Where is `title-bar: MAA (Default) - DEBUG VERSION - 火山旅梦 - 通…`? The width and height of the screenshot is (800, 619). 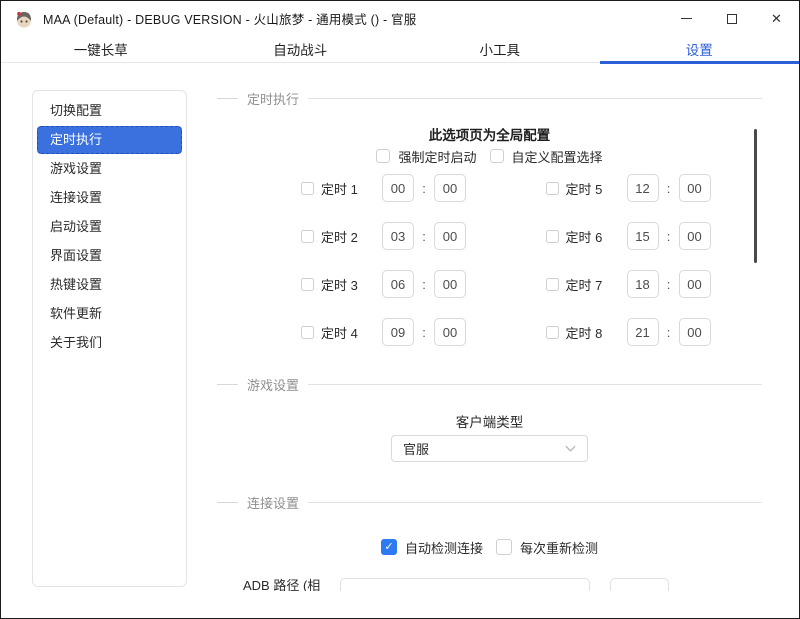
title-bar: MAA (Default) - DEBUG VERSION - 火山旅梦 - 通… is located at coordinates (400, 18).